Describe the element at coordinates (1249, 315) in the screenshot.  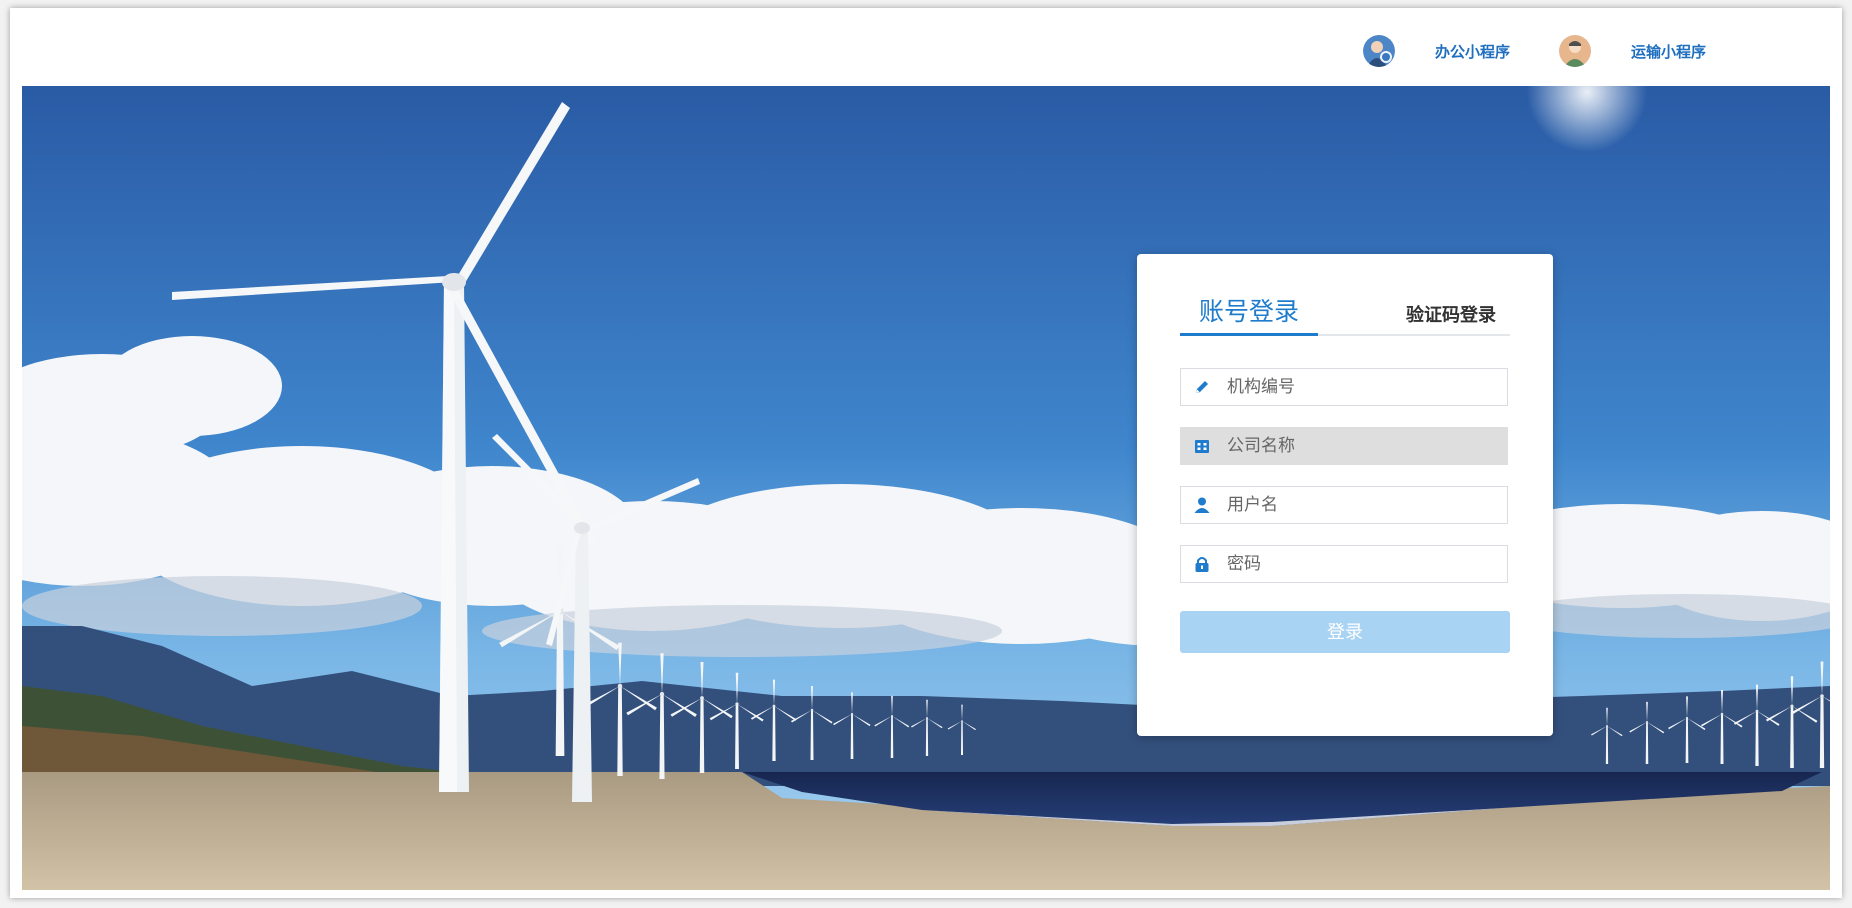
I see `tab-account-login: 账号登录` at that location.